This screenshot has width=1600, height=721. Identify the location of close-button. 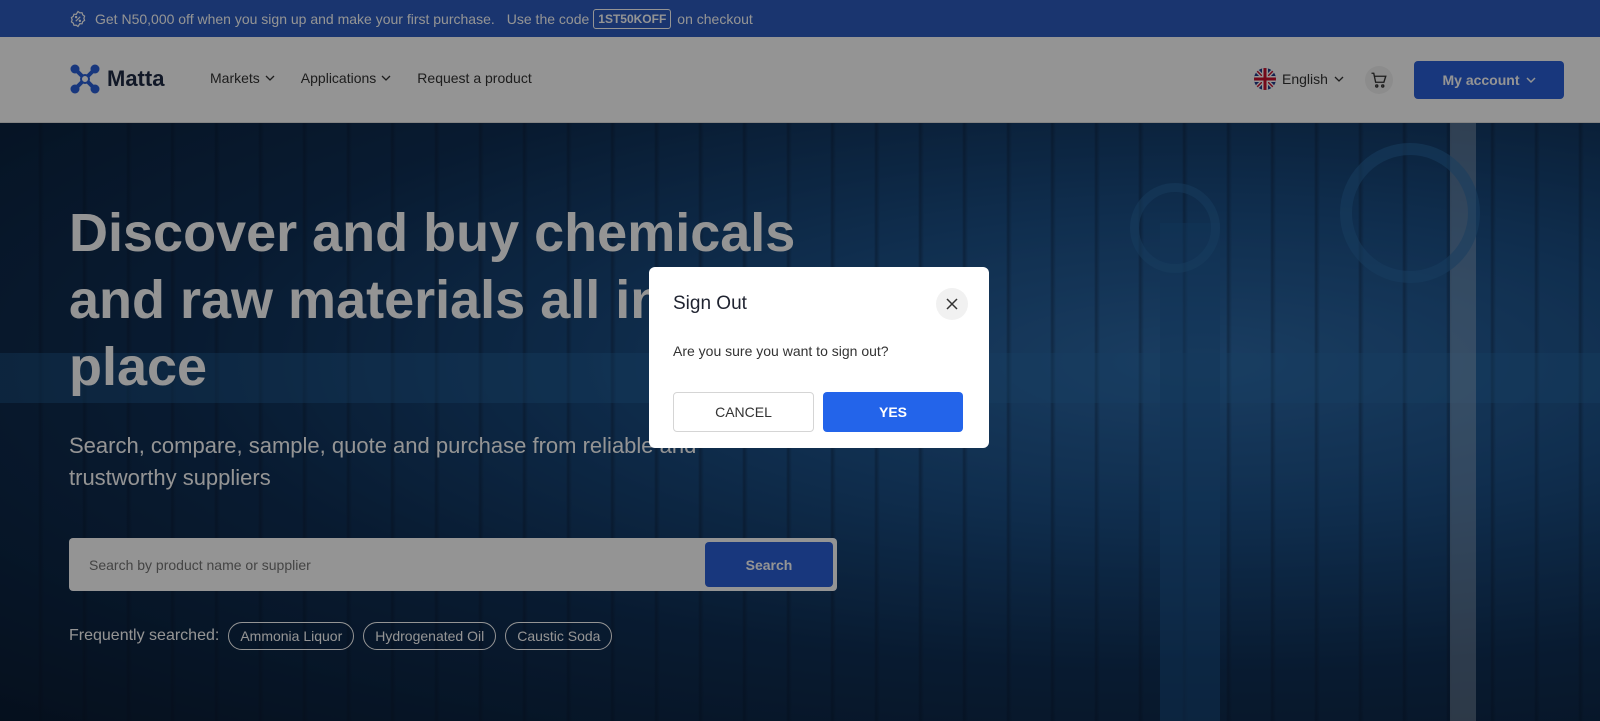
(952, 304).